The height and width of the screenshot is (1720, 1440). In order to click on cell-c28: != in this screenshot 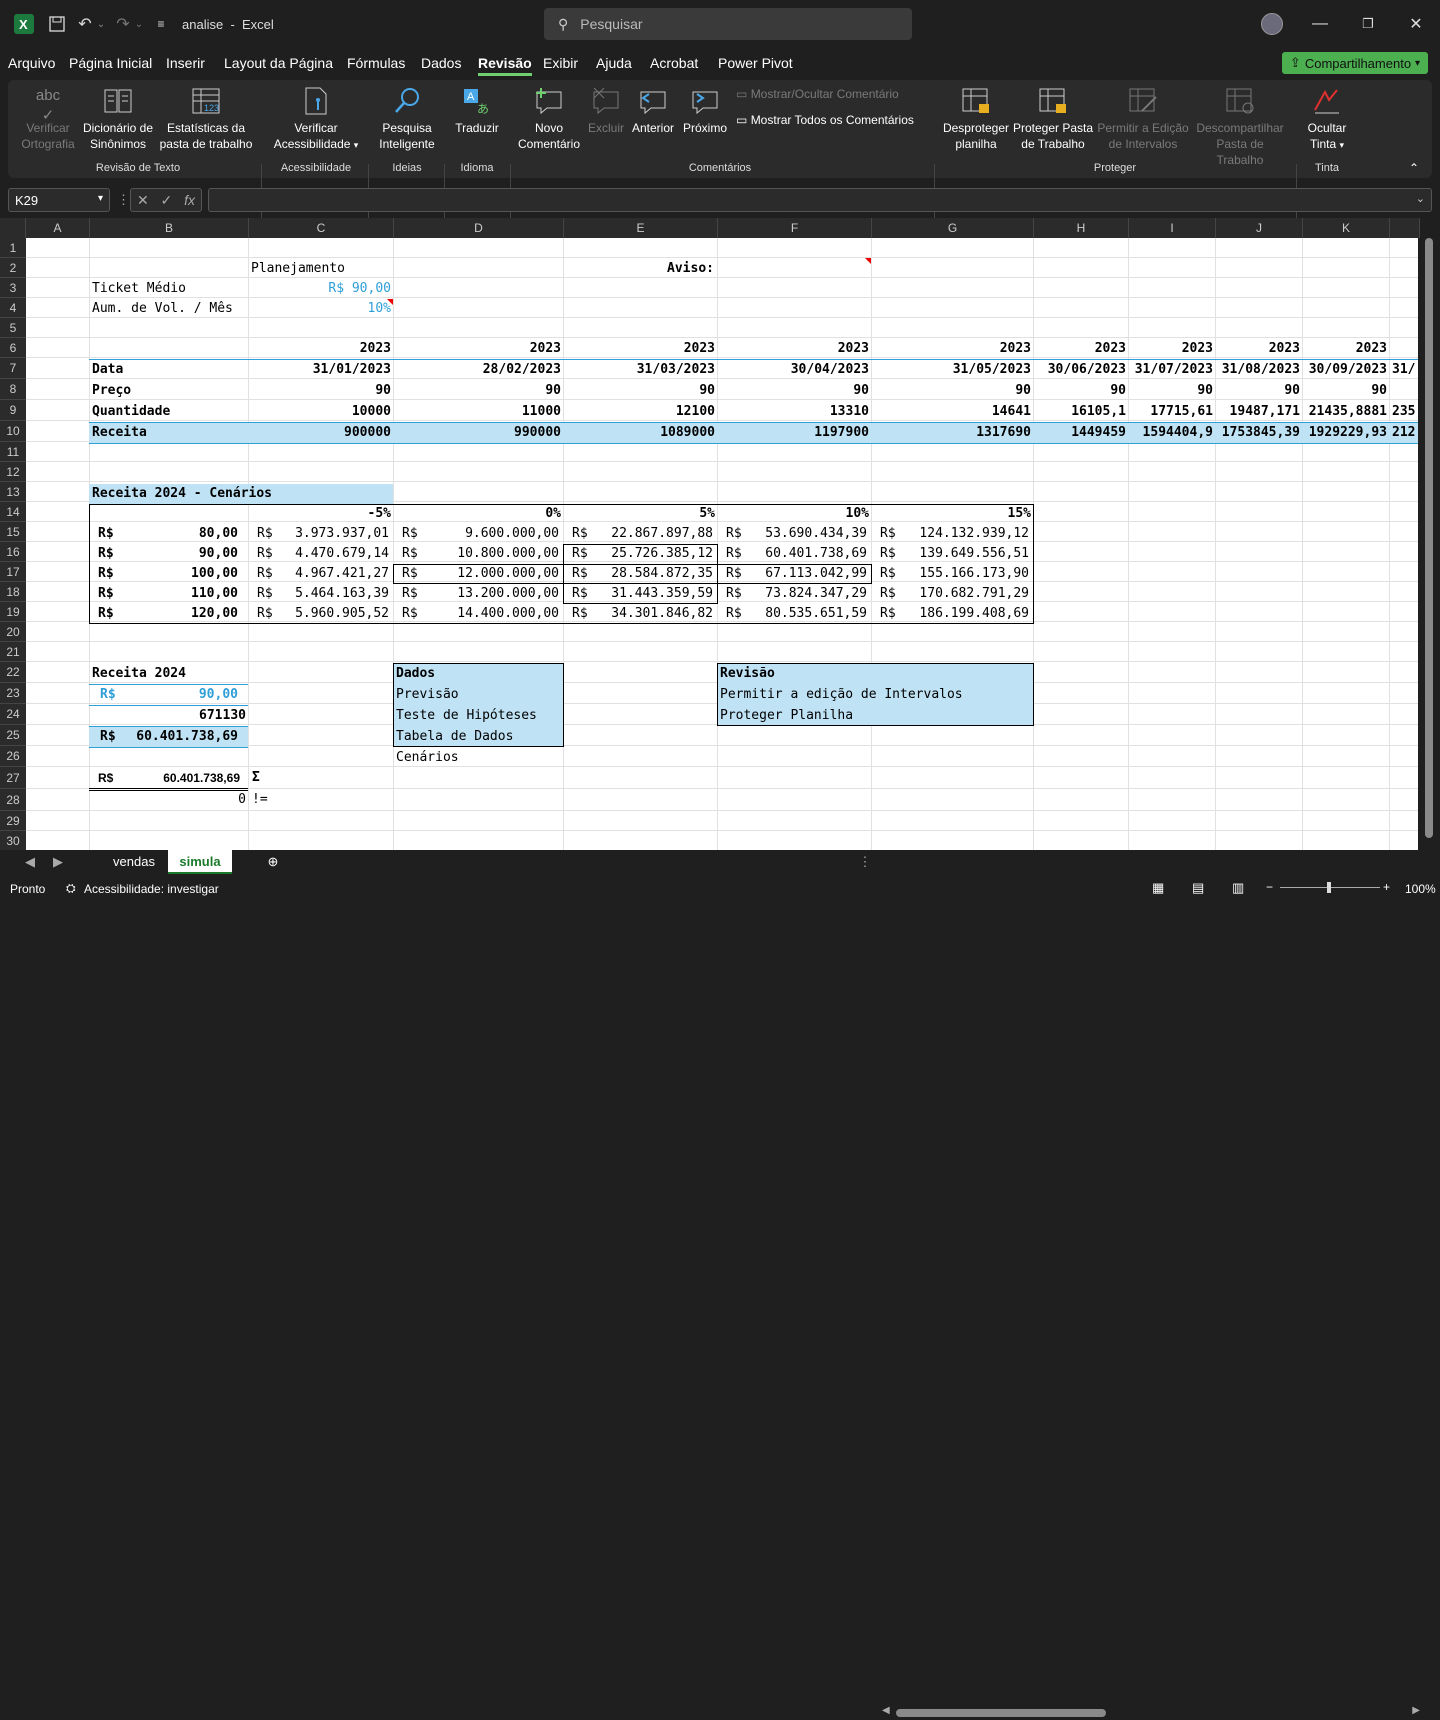, I will do `click(260, 800)`.